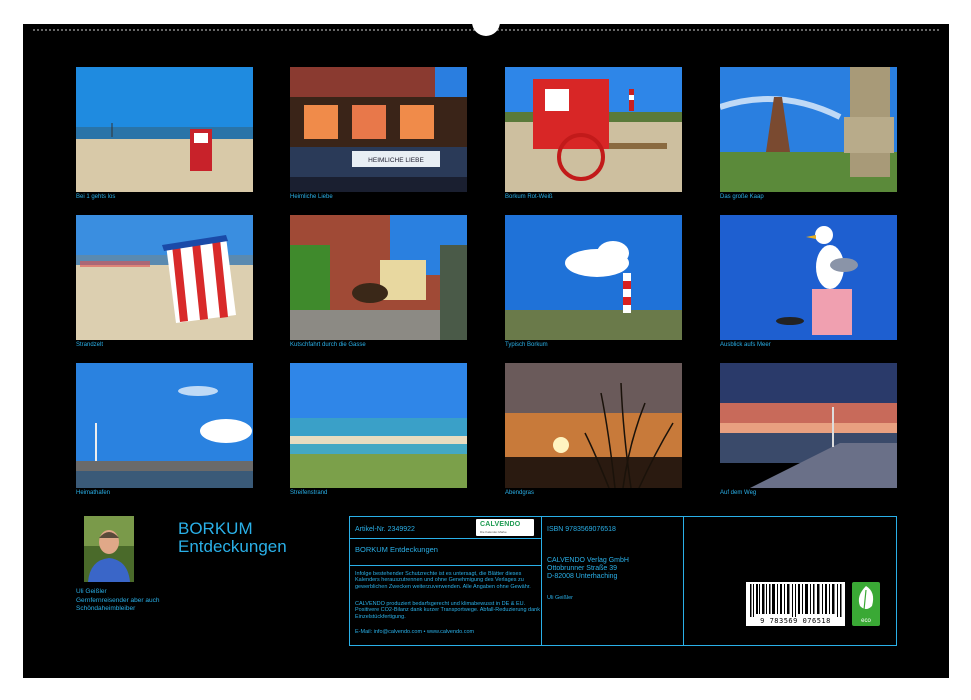 The height and width of the screenshot is (700, 971). What do you see at coordinates (866, 598) in the screenshot?
I see `leaf-icon` at bounding box center [866, 598].